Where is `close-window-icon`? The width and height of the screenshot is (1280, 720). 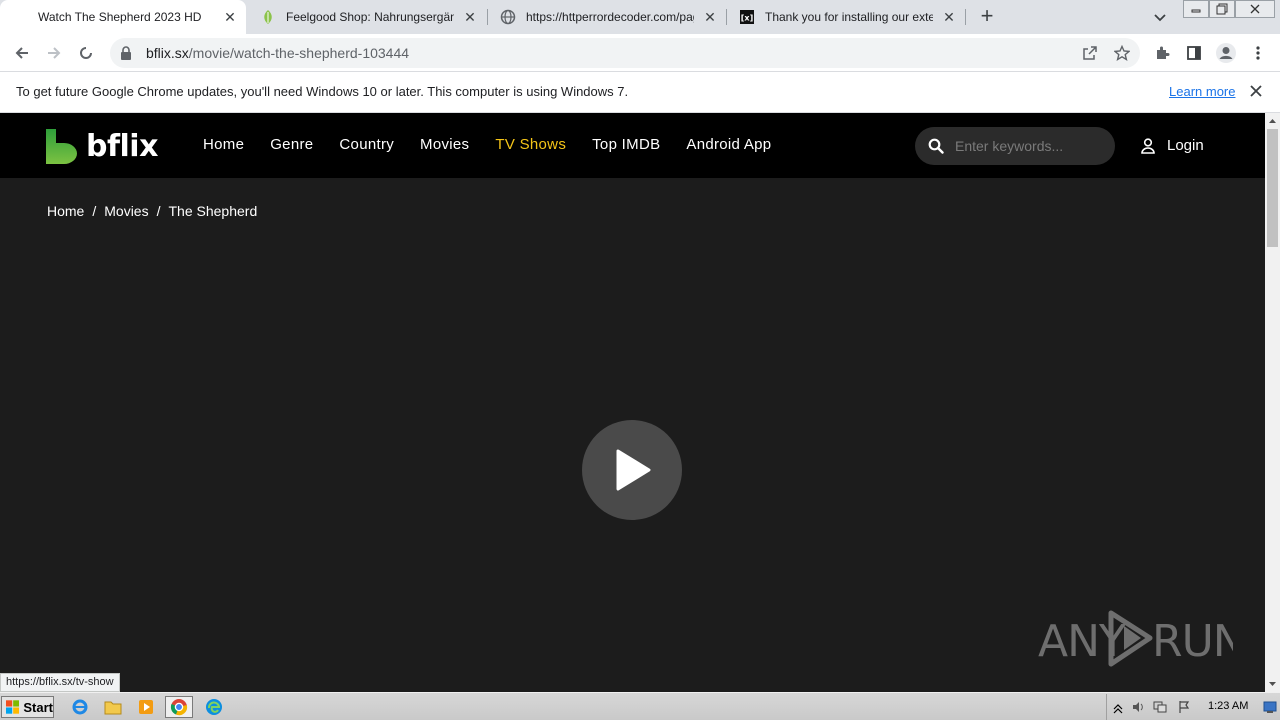
close-window-icon is located at coordinates (1255, 9).